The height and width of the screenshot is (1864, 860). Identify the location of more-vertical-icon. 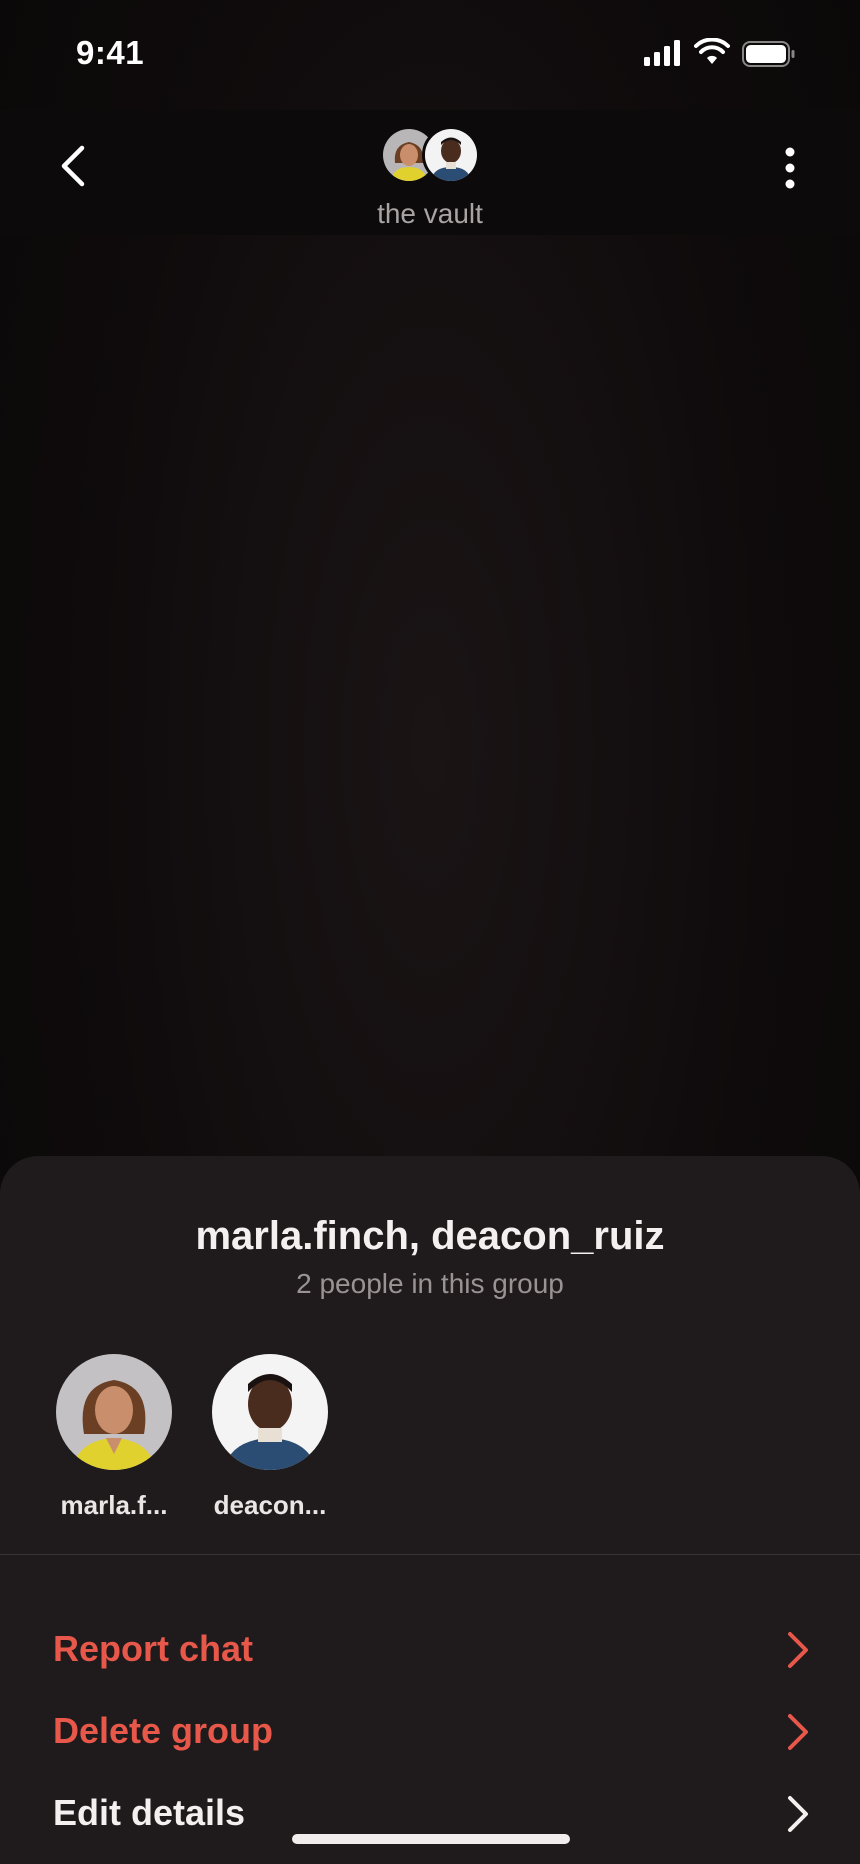
(790, 168).